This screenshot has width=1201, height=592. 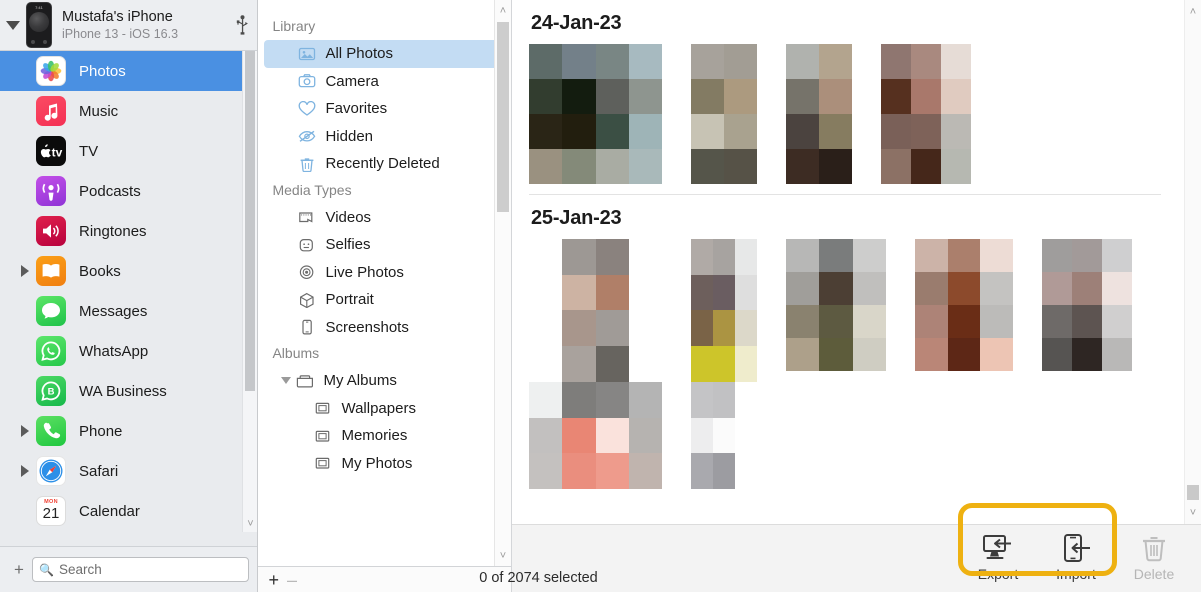 What do you see at coordinates (384, 137) in the screenshot?
I see `library-item-hidden: Hidden` at bounding box center [384, 137].